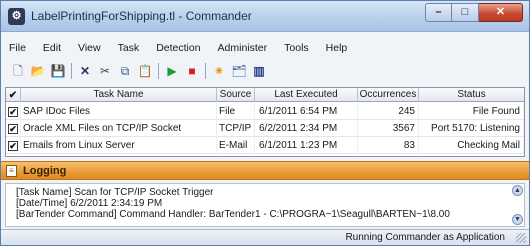 The height and width of the screenshot is (246, 530). Describe the element at coordinates (145, 71) in the screenshot. I see `paste-clipboard-icon: 📋` at that location.